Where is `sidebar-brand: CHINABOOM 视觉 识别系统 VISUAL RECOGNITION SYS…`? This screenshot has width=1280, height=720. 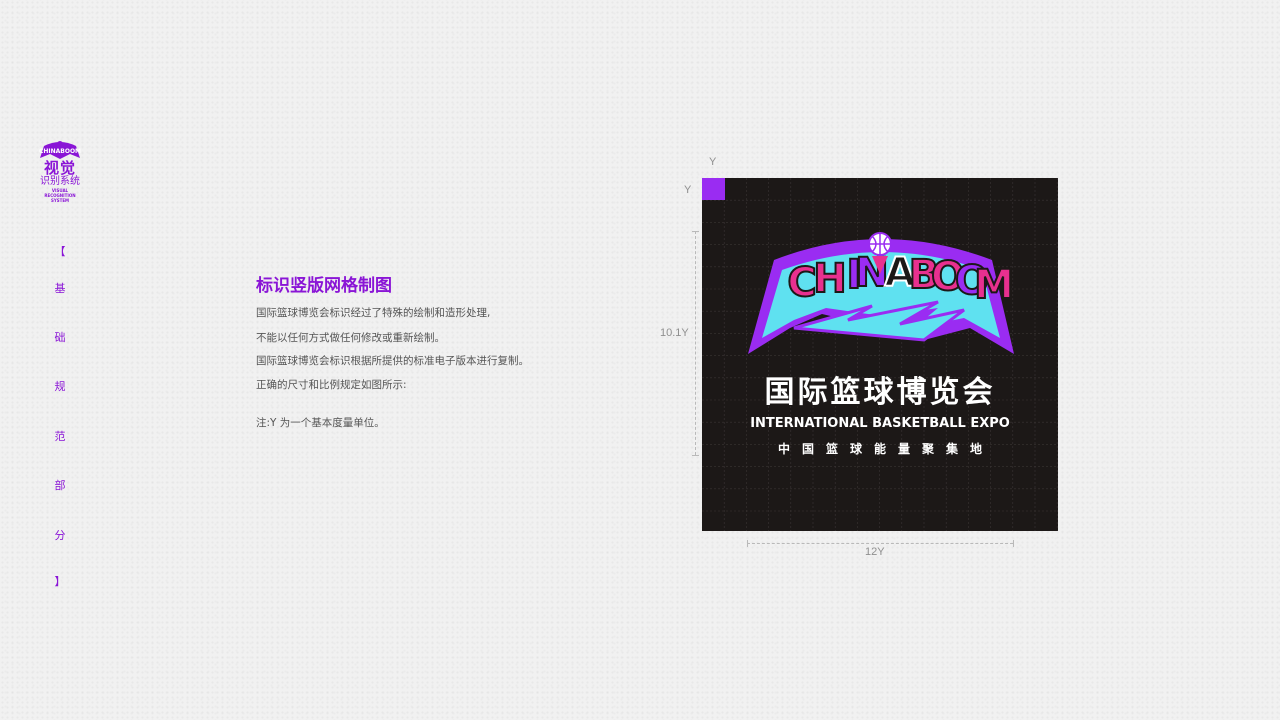
sidebar-brand: CHINABOOM 视觉 识别系统 VISUAL RECOGNITION SYS… is located at coordinates (60, 171).